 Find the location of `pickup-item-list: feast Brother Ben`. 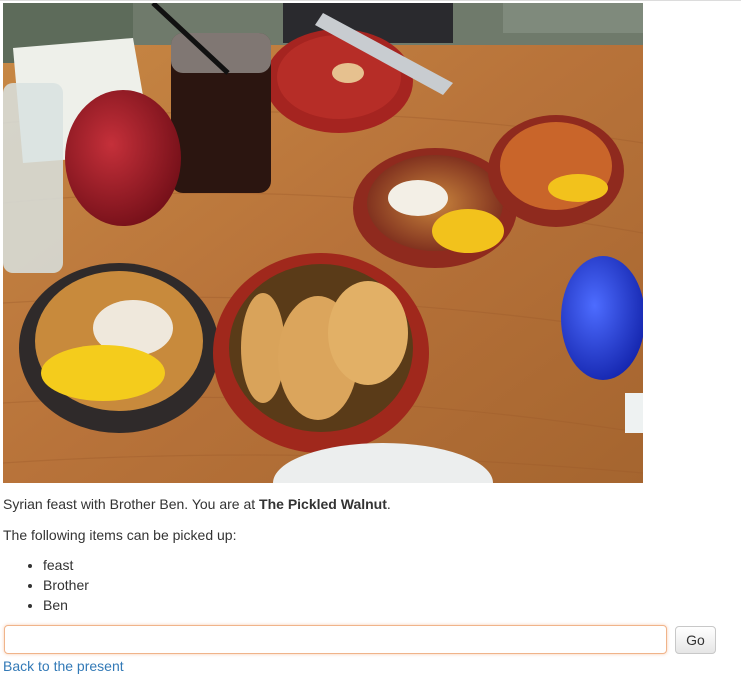

pickup-item-list: feast Brother Ben is located at coordinates (46, 585).